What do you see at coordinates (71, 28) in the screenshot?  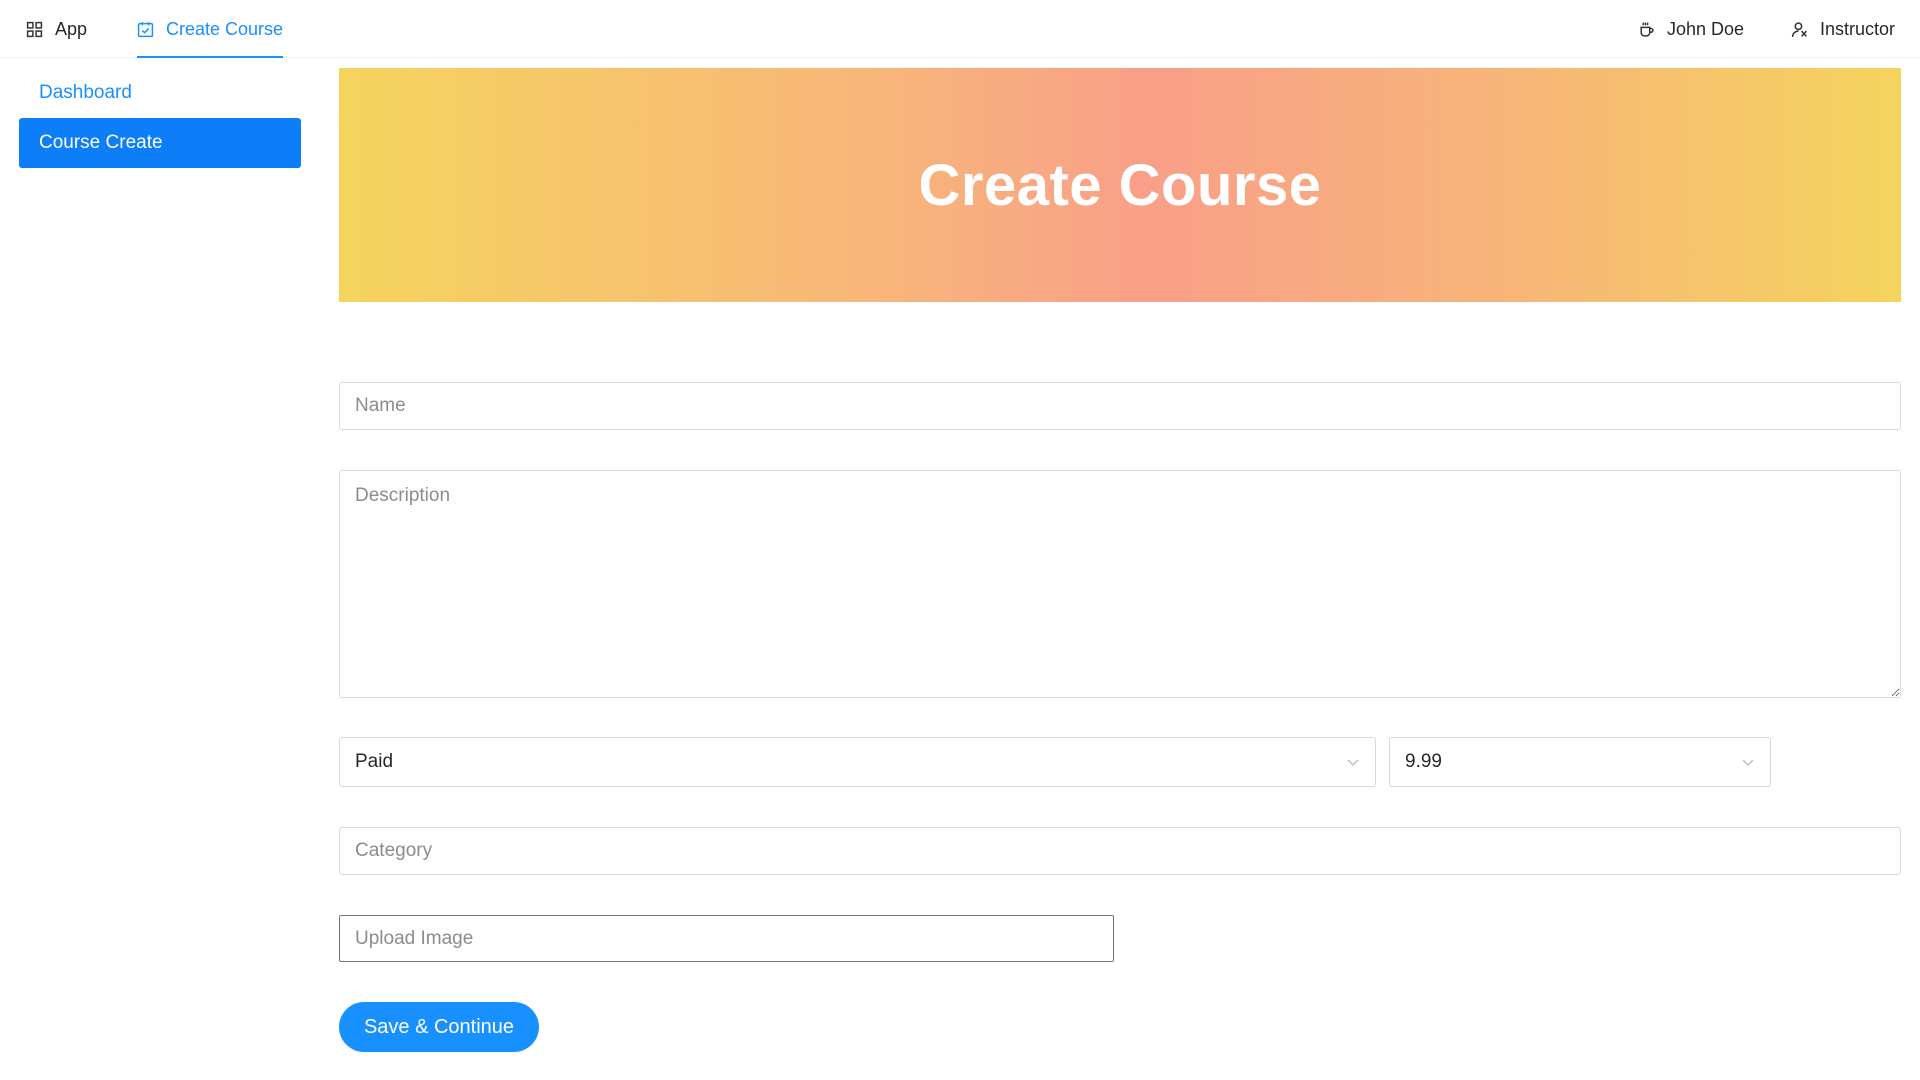 I see `nav-item-app-label: App` at bounding box center [71, 28].